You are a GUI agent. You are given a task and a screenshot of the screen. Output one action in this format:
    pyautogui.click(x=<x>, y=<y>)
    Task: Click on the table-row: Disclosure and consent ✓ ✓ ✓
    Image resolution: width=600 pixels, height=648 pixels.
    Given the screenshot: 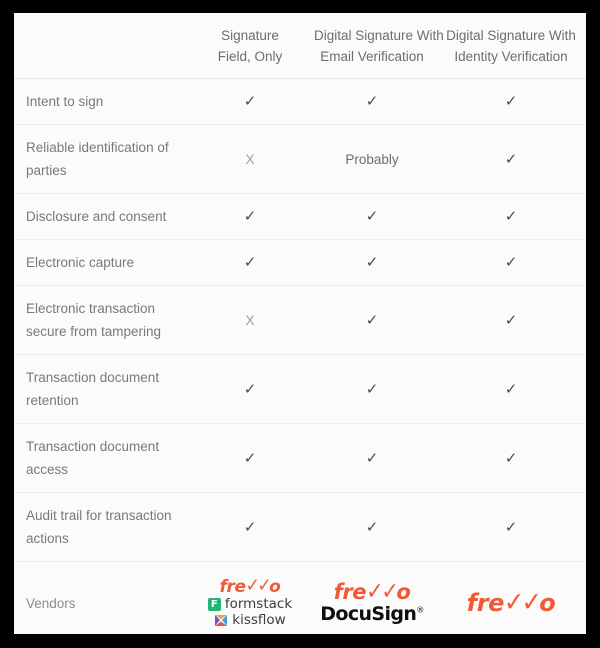 What is the action you would take?
    pyautogui.click(x=300, y=216)
    